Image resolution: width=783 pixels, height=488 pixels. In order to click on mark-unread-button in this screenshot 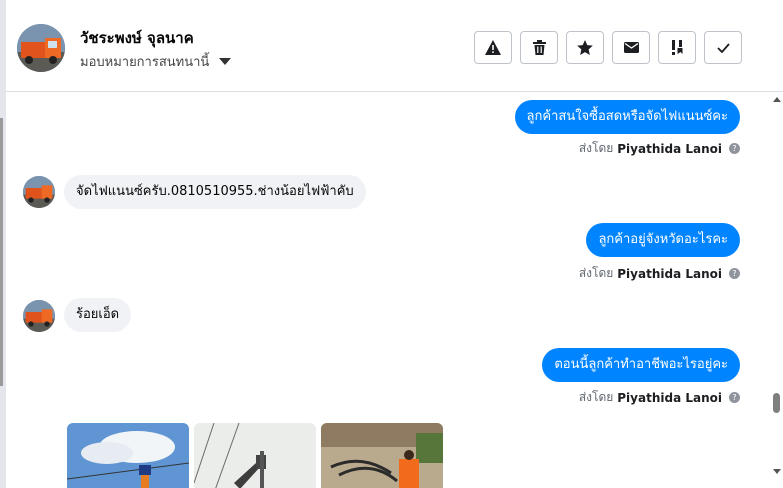, I will do `click(631, 47)`.